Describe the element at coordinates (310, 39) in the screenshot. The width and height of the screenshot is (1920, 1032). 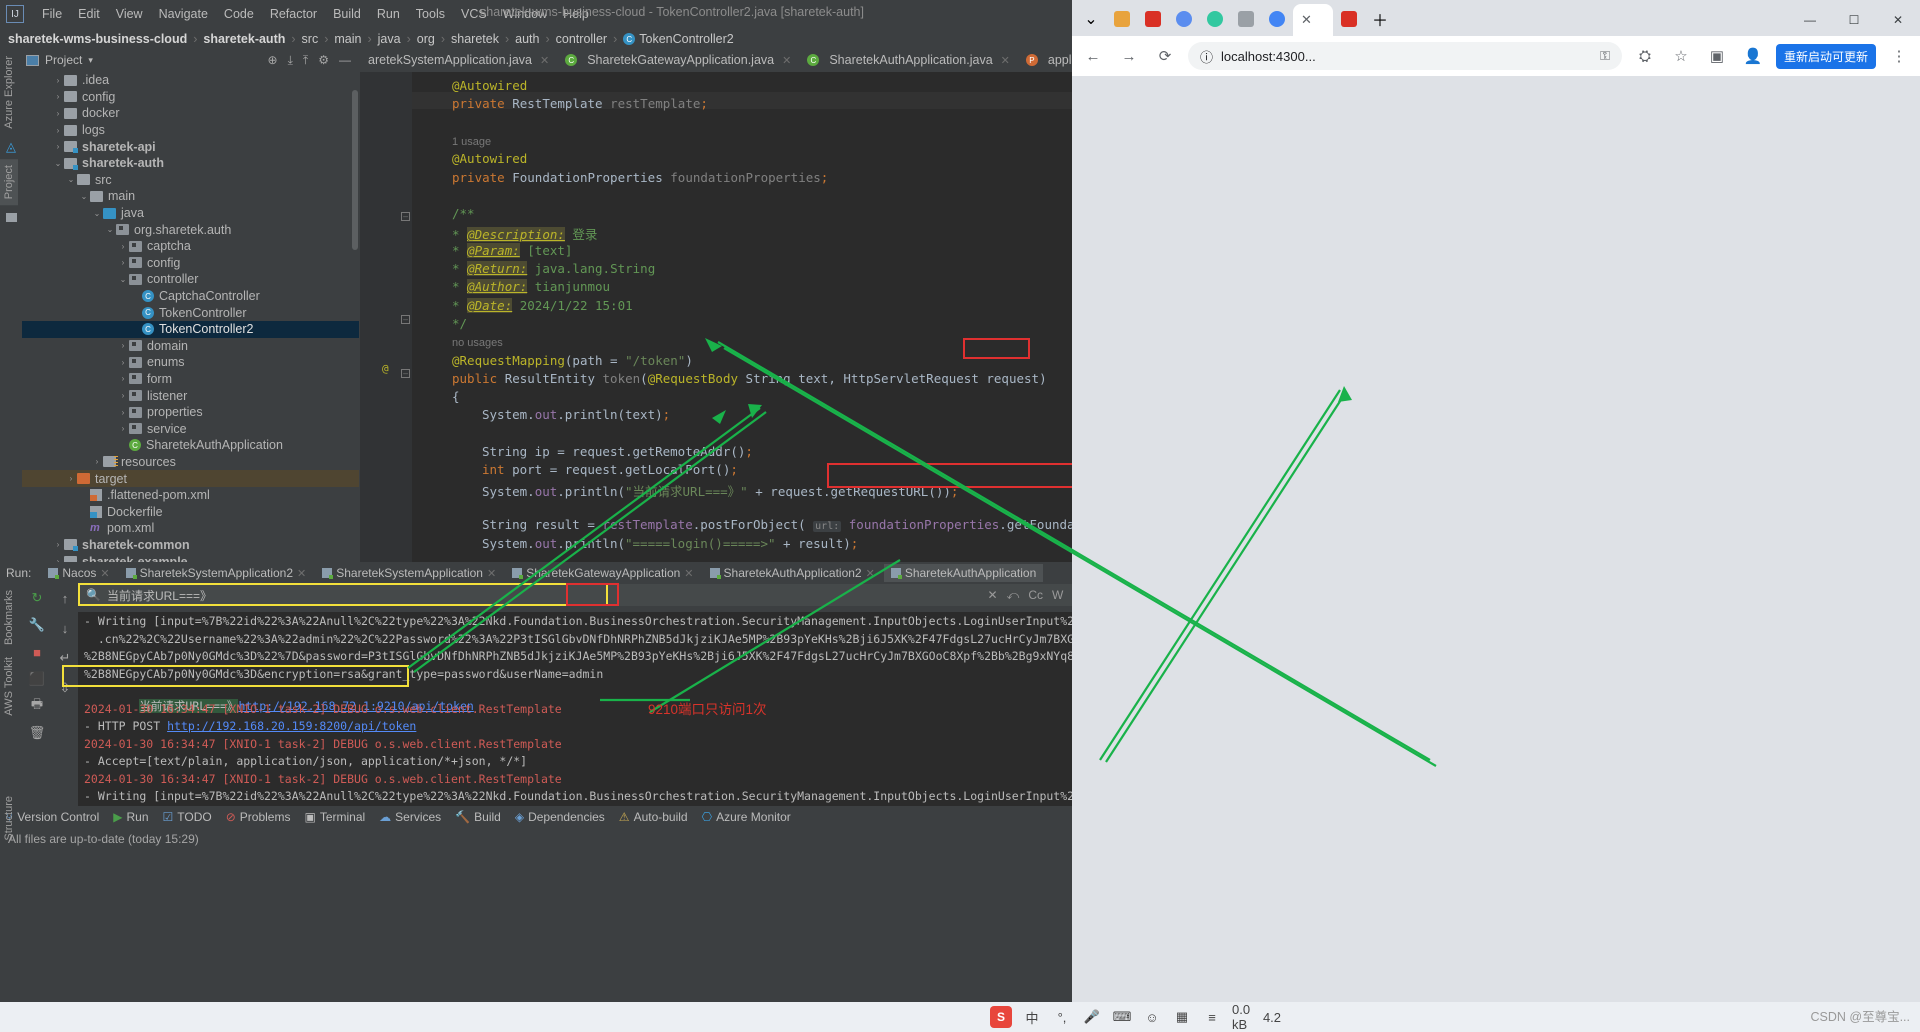
I see `breadcrumb-src: src` at that location.